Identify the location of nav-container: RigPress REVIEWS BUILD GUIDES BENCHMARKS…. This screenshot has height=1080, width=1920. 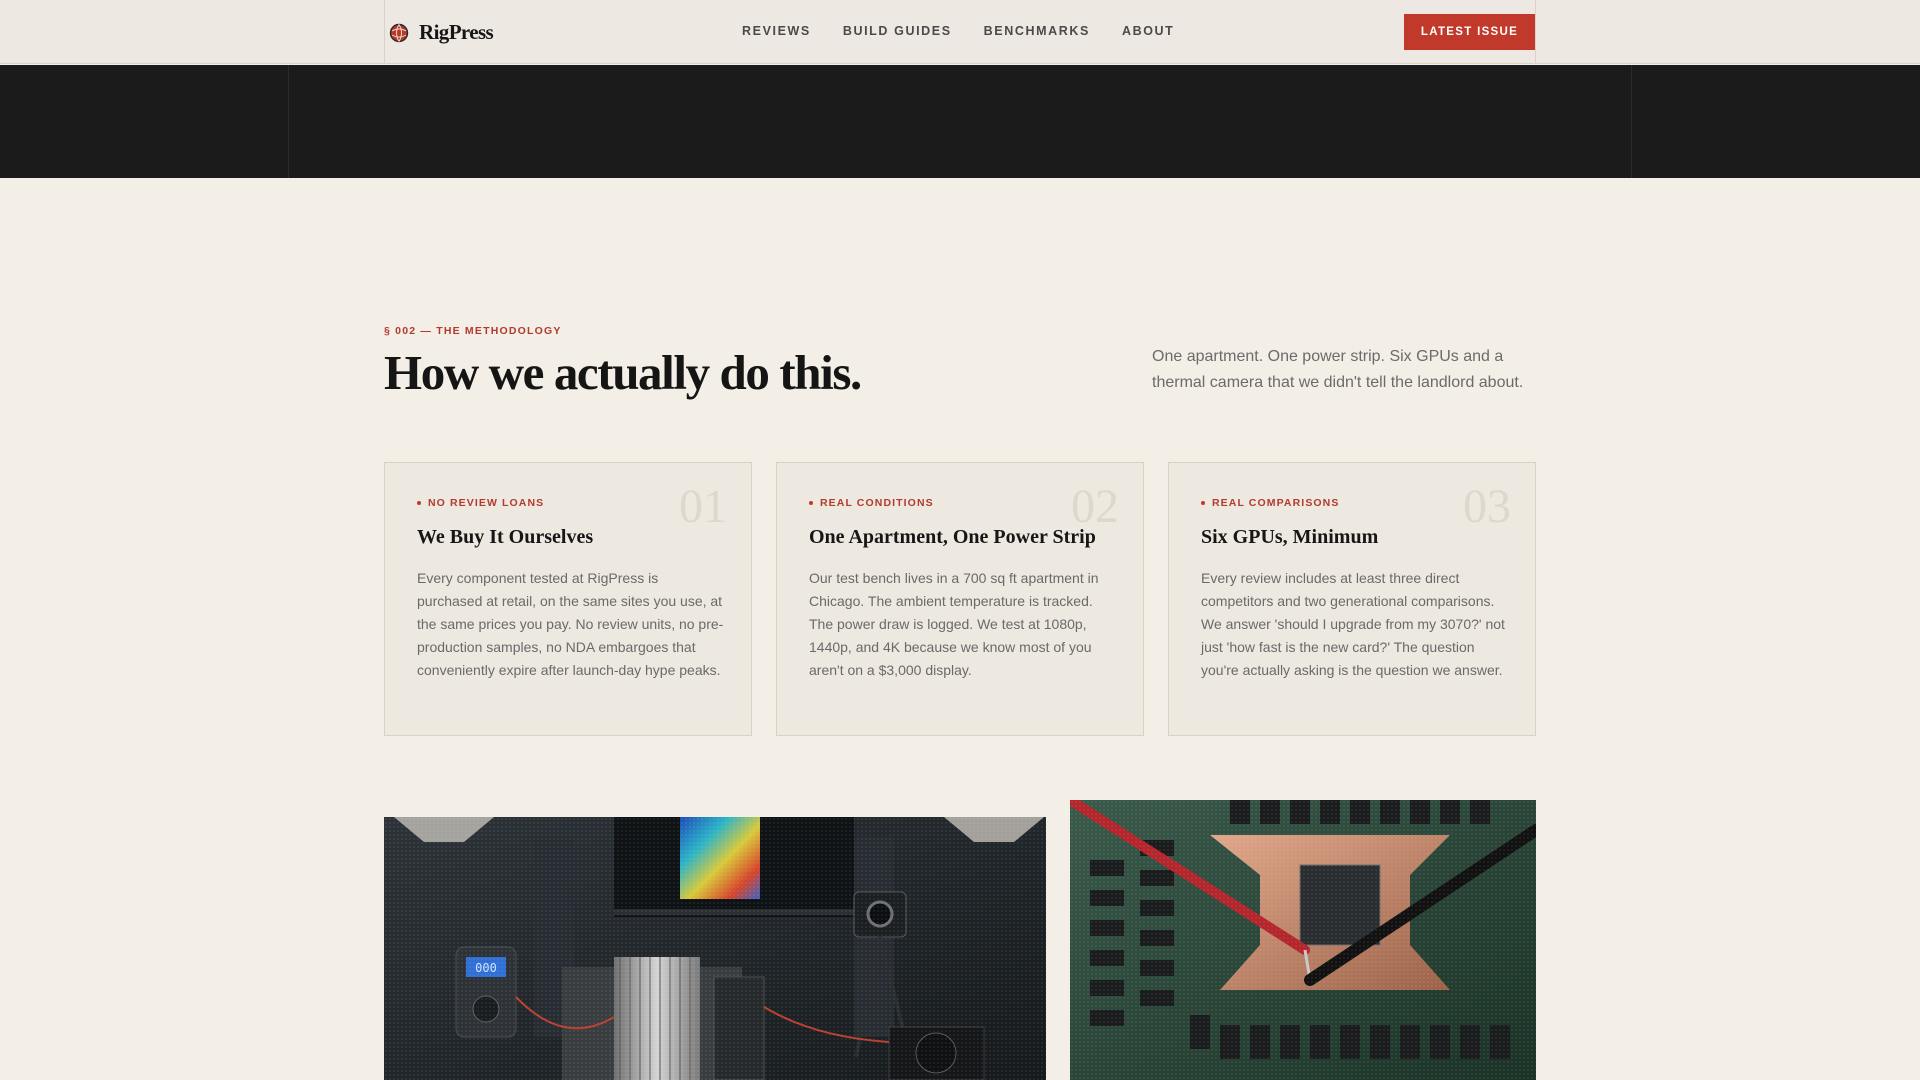
(960, 32).